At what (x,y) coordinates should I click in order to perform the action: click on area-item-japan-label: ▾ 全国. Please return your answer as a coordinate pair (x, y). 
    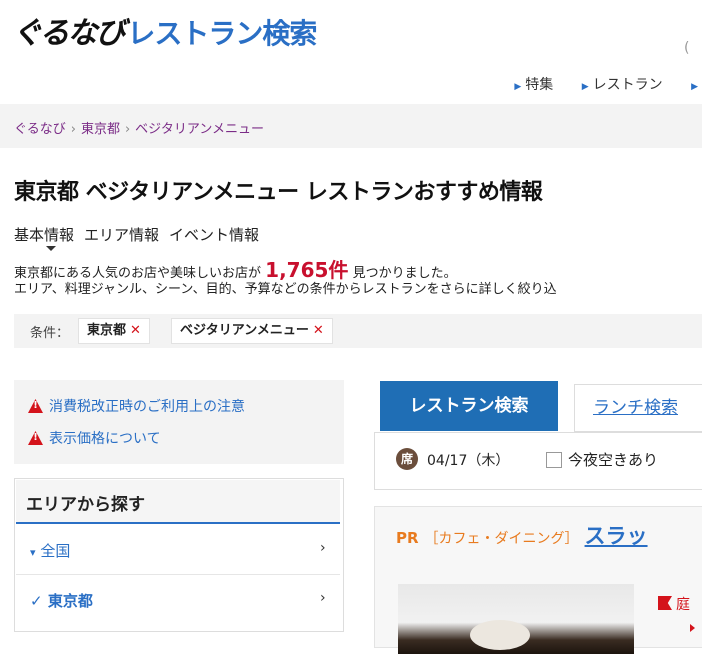
    Looking at the image, I should click on (50, 551).